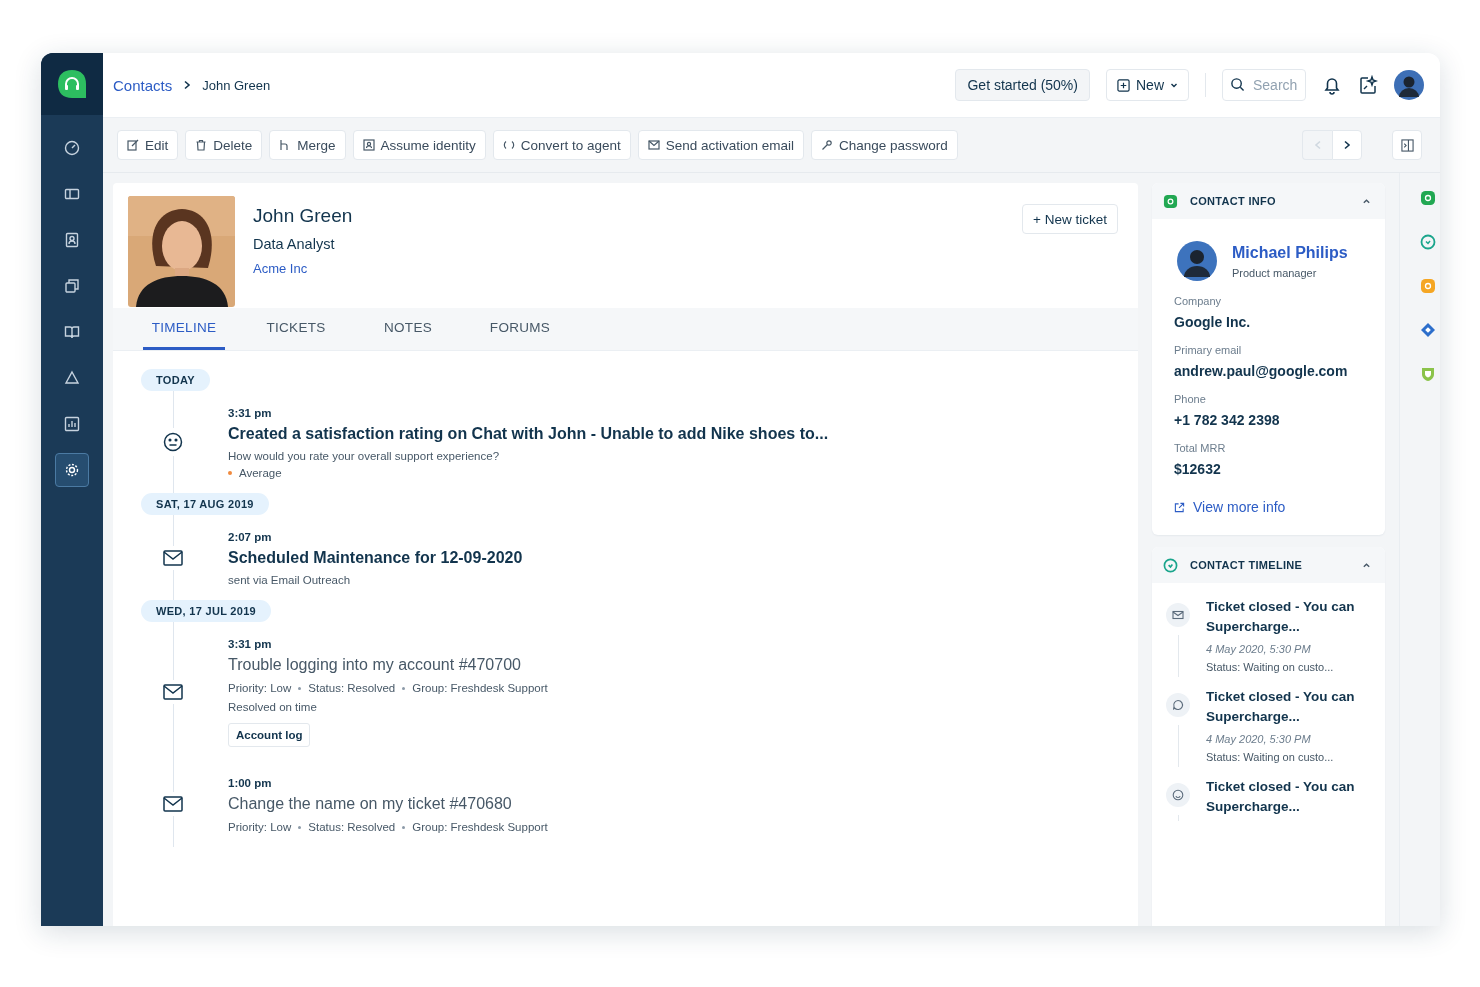  What do you see at coordinates (224, 145) in the screenshot?
I see `toolbar-button: Delete` at bounding box center [224, 145].